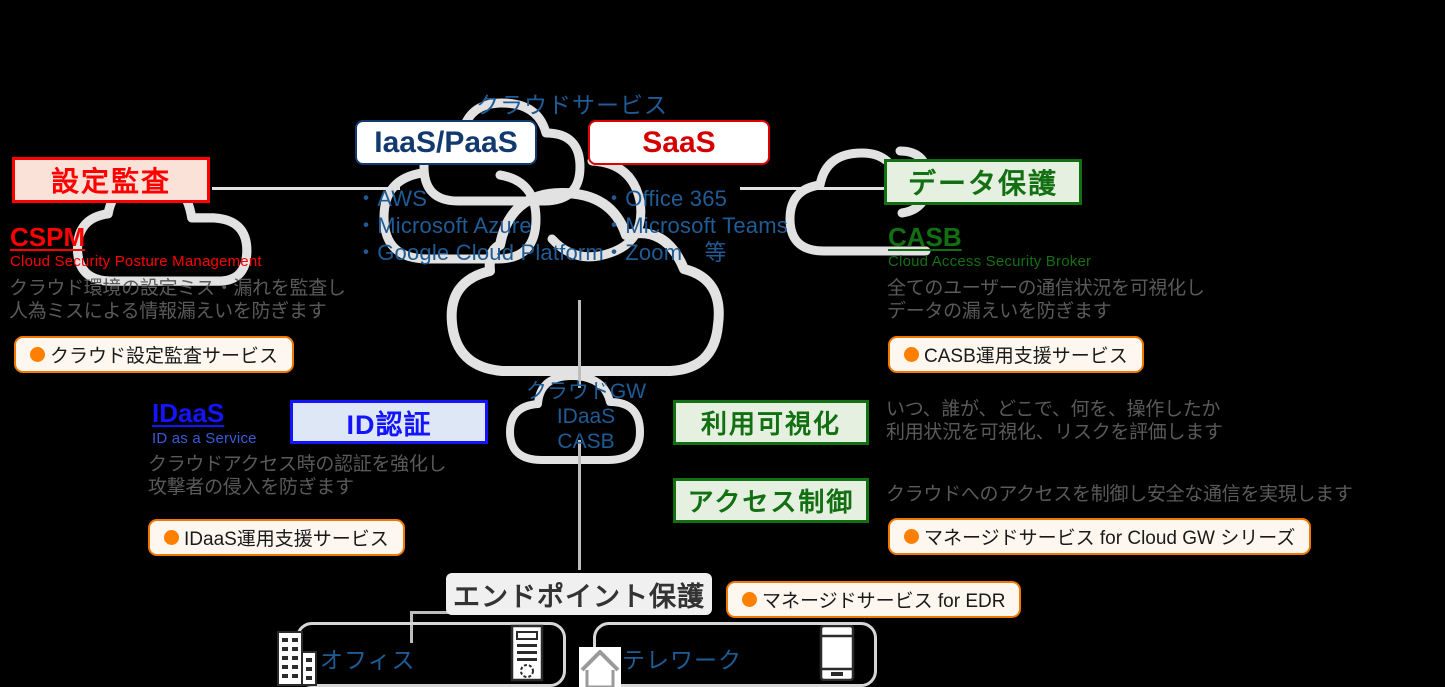 The image size is (1445, 687). I want to click on cspm-box: 設定監査, so click(111, 180).